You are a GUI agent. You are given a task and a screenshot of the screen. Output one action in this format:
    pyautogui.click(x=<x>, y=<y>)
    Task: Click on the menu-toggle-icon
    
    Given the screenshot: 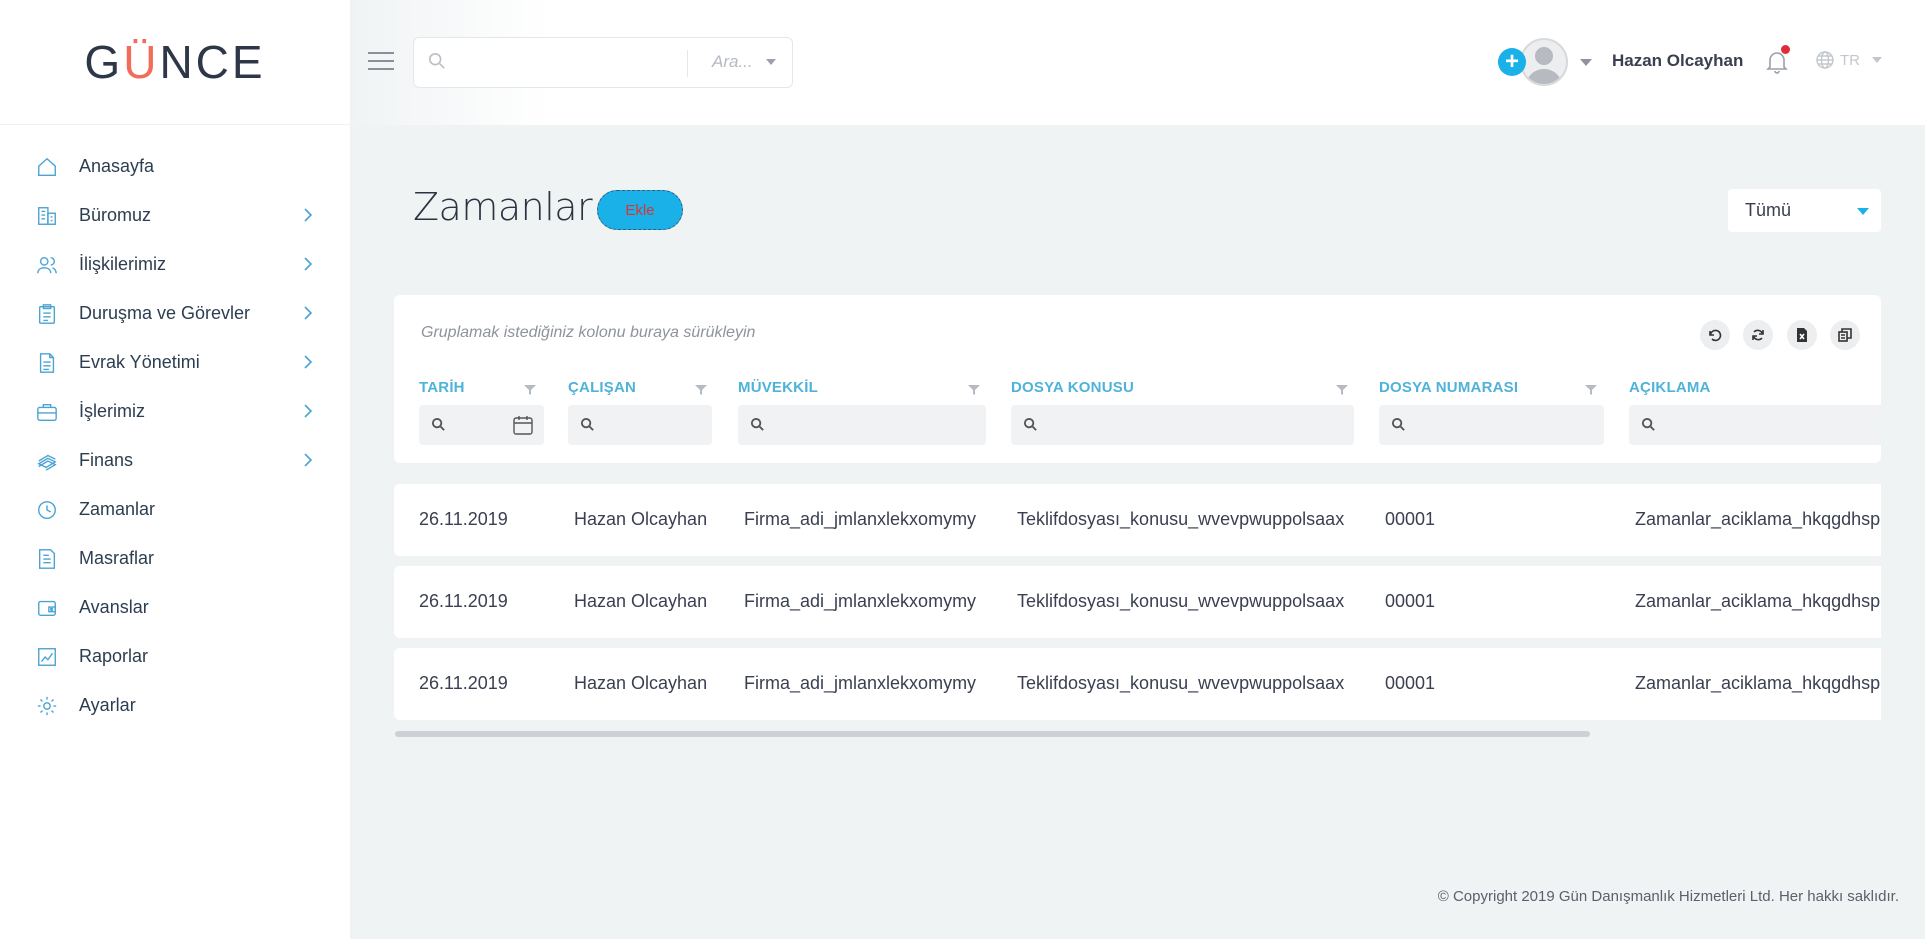 What is the action you would take?
    pyautogui.click(x=381, y=62)
    